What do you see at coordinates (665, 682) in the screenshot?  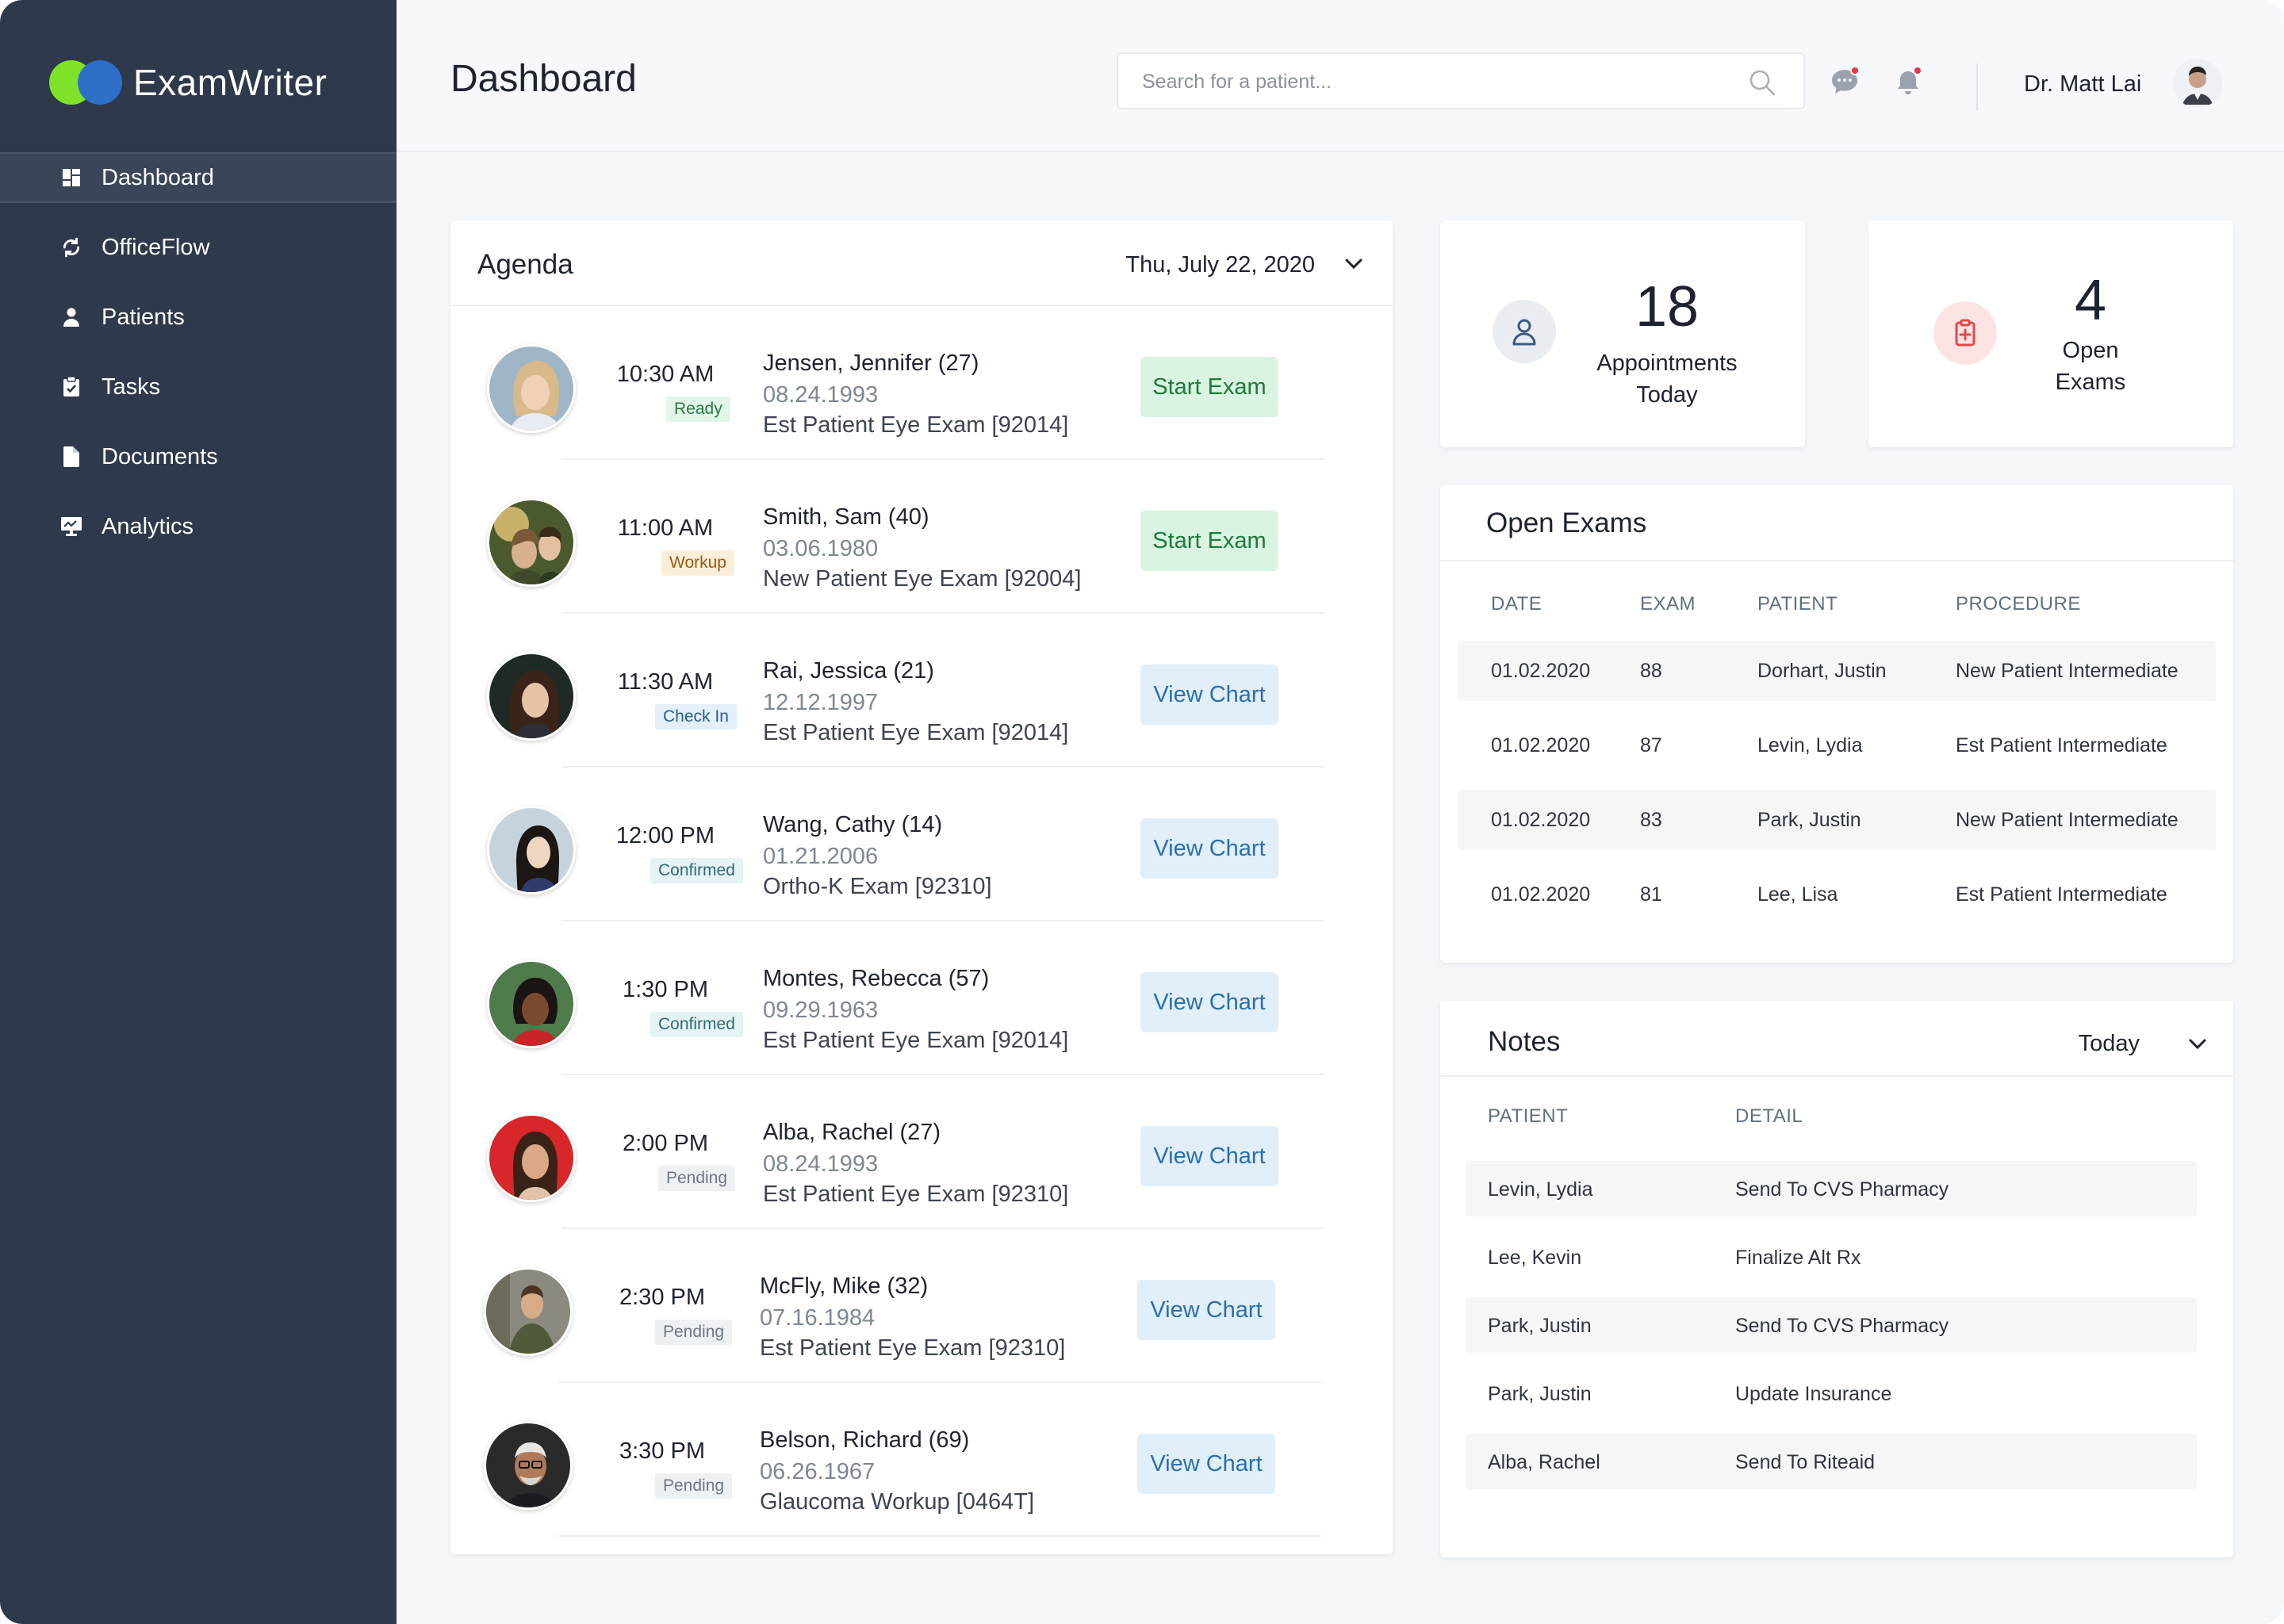 I see `appointment-time: 11:30 AM` at bounding box center [665, 682].